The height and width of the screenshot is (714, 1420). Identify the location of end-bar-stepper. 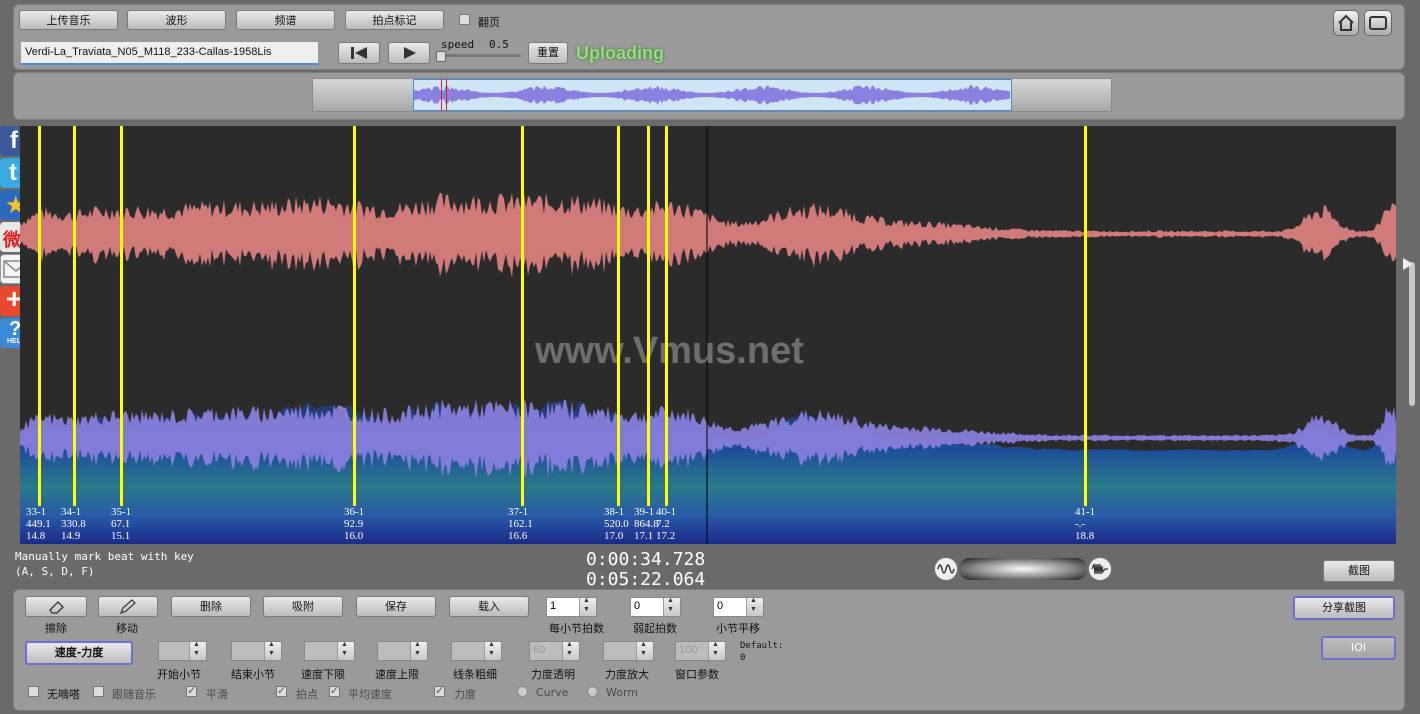
(256, 651).